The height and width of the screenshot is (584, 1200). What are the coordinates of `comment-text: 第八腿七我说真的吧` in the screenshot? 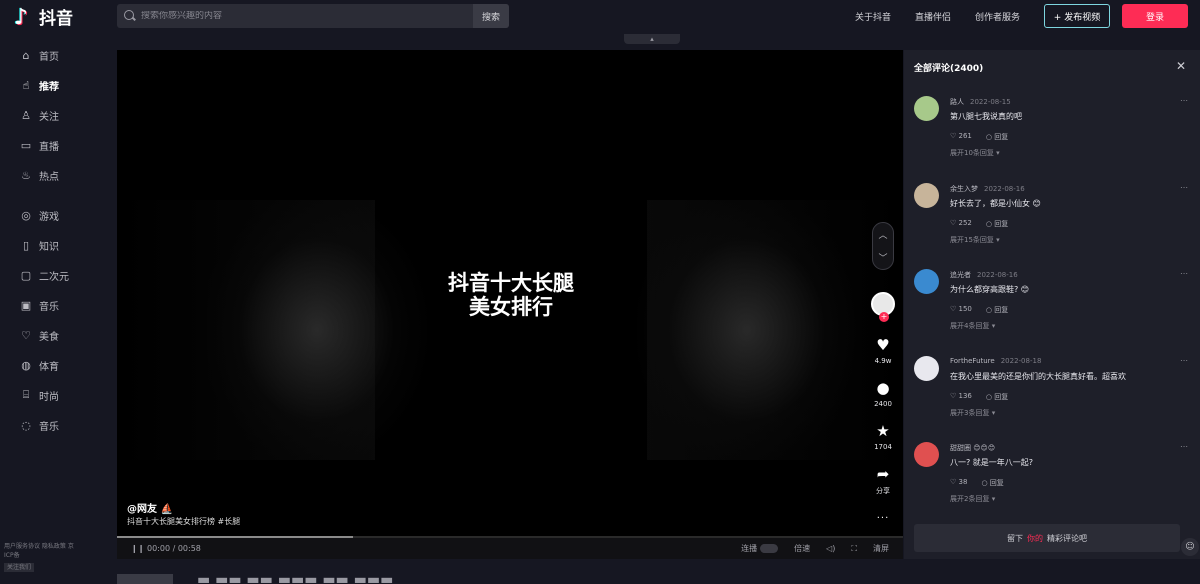 It's located at (986, 116).